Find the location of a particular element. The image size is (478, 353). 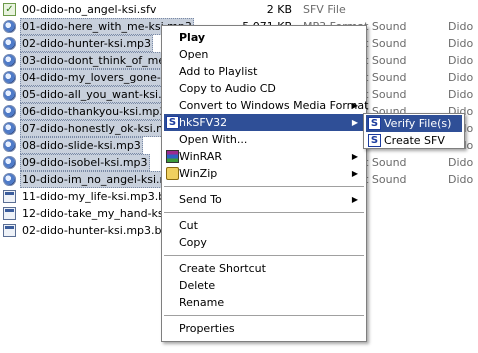

menu-item-label: Rename is located at coordinates (202, 302).